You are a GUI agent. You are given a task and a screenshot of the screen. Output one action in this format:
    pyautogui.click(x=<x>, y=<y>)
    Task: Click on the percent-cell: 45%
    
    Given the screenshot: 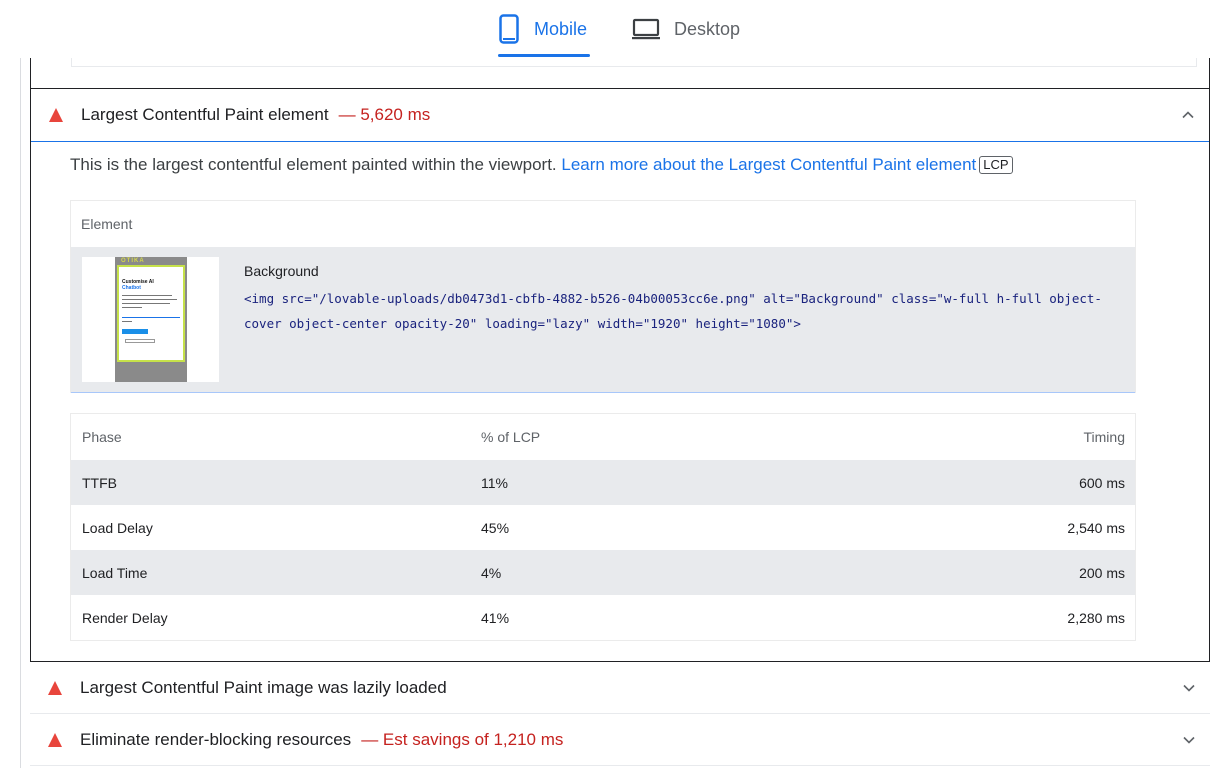 What is the action you would take?
    pyautogui.click(x=495, y=527)
    